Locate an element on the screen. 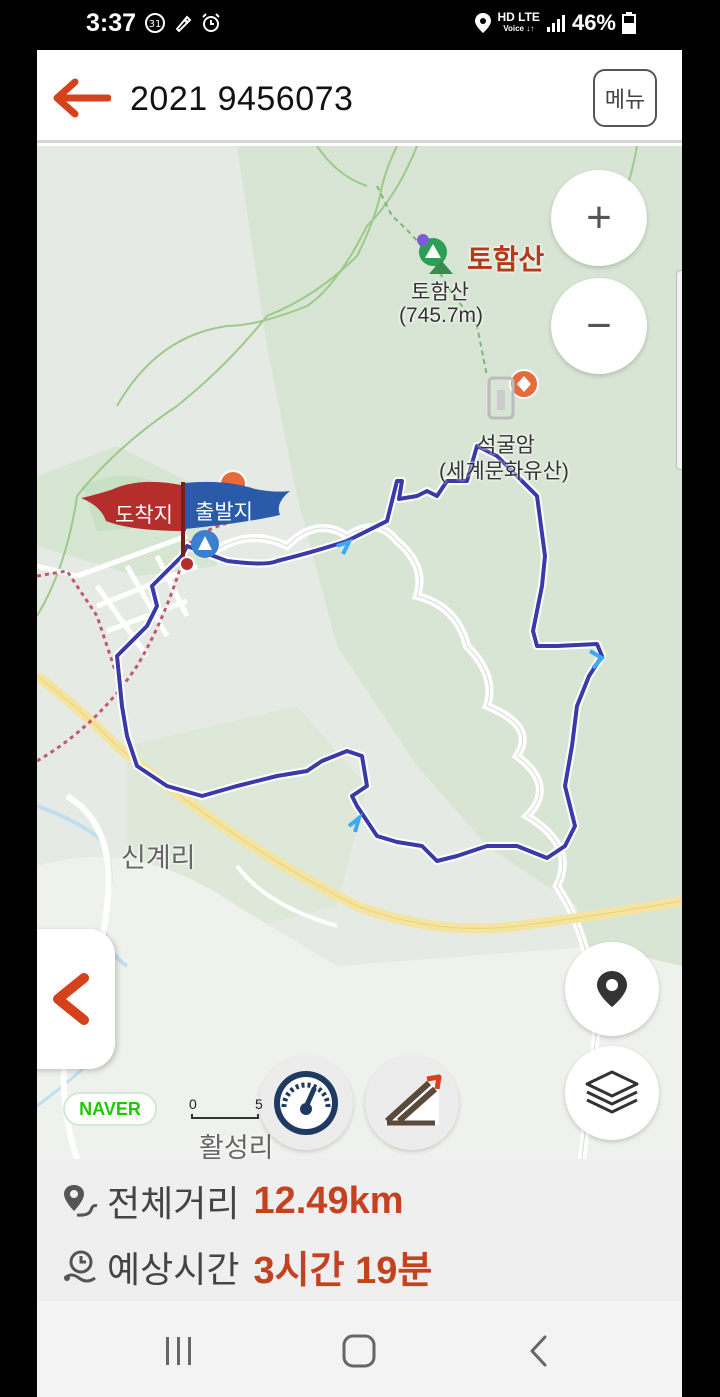 The width and height of the screenshot is (720, 1397). scale-line is located at coordinates (225, 1116).